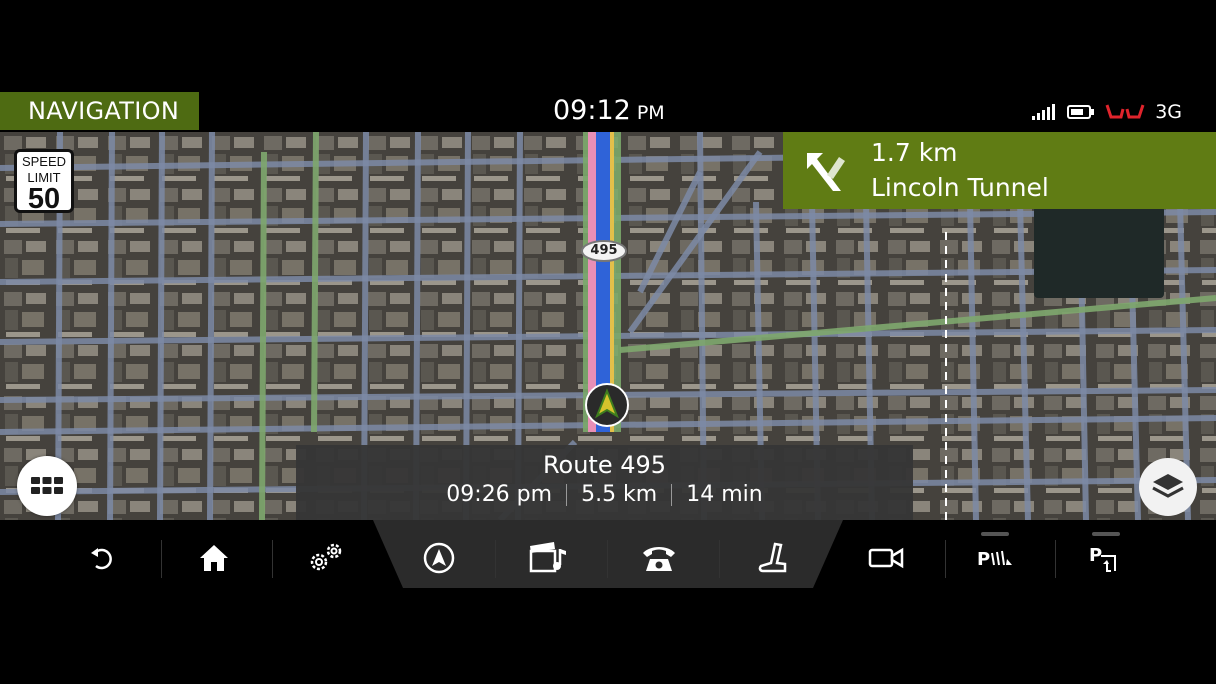 The width and height of the screenshot is (1216, 684). What do you see at coordinates (604, 465) in the screenshot?
I see `route-name: Route 495` at bounding box center [604, 465].